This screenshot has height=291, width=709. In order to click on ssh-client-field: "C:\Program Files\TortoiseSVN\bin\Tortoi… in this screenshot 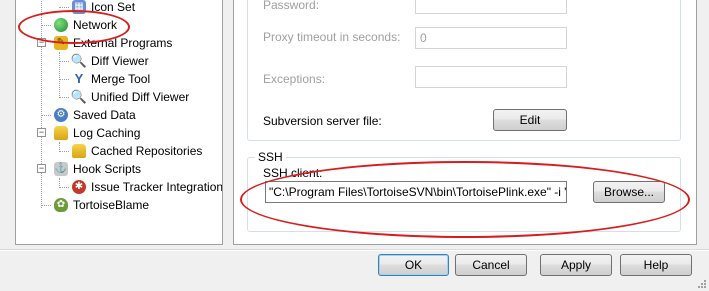, I will do `click(416, 192)`.